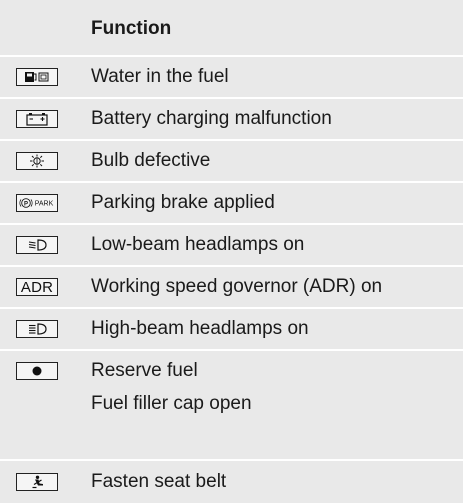 The width and height of the screenshot is (463, 503). What do you see at coordinates (159, 481) in the screenshot?
I see `function-text: Fasten seat belt` at bounding box center [159, 481].